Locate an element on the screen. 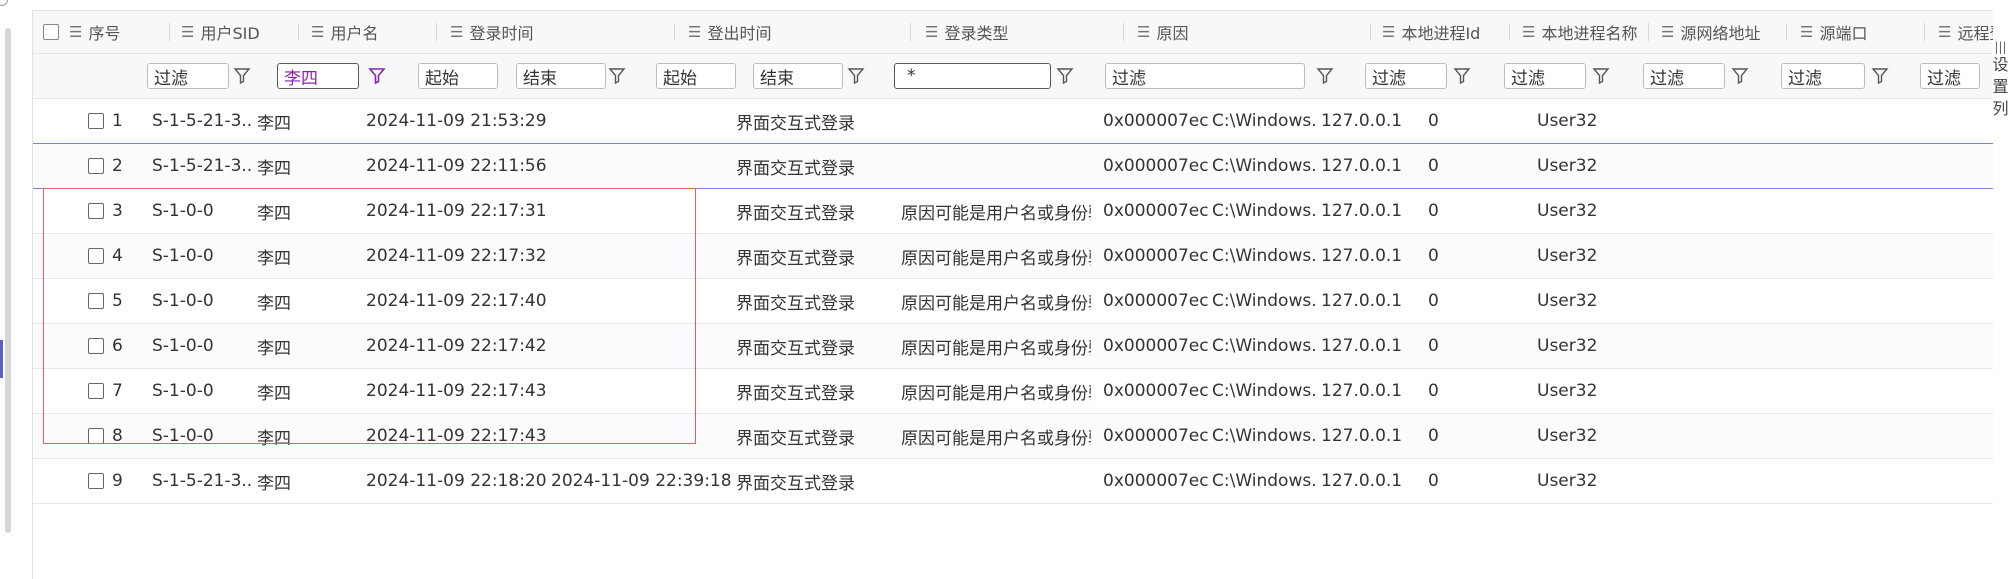 This screenshot has width=2009, height=579. filter-login-start-input: 起始 is located at coordinates (458, 76).